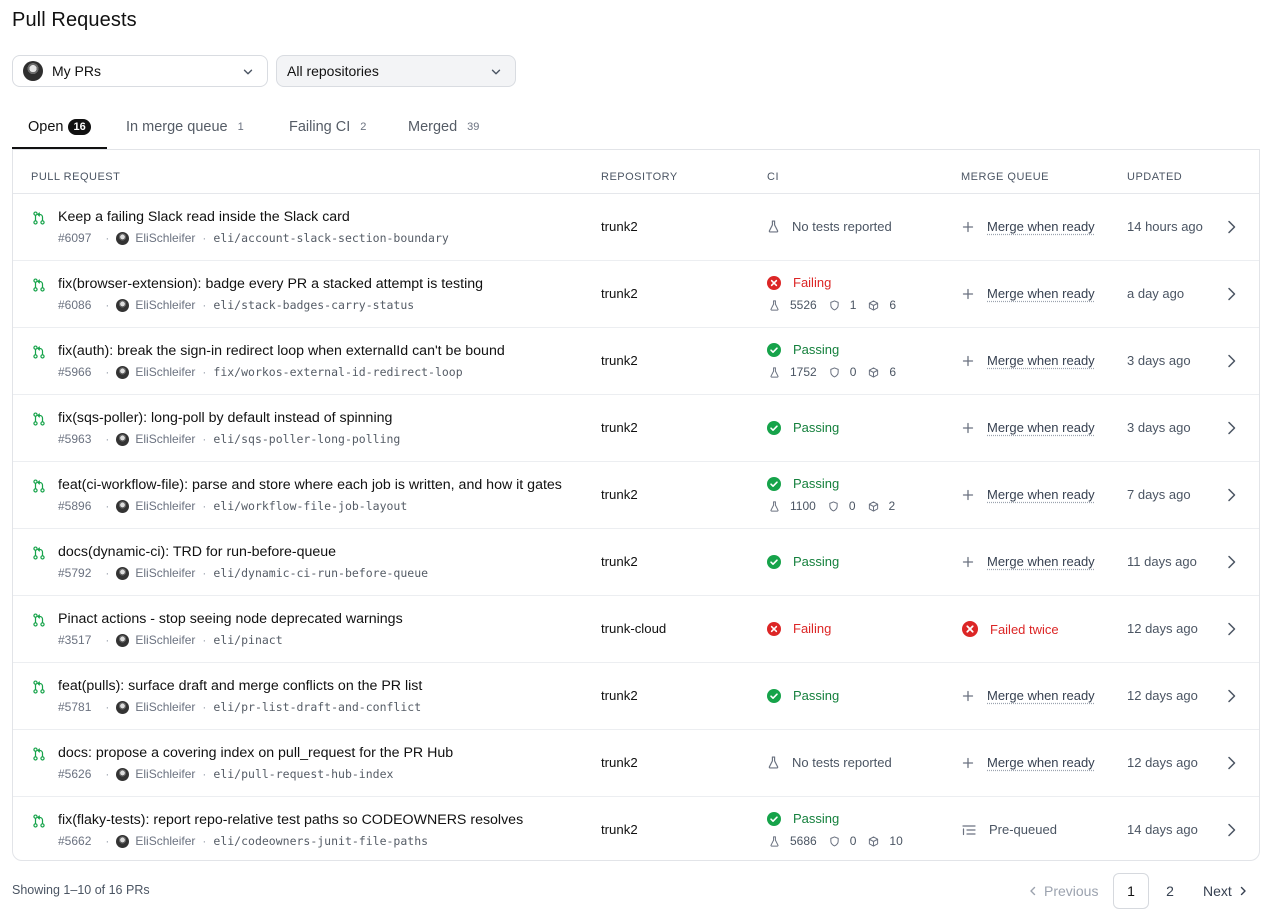 The width and height of the screenshot is (1272, 921). Describe the element at coordinates (1131, 891) in the screenshot. I see `page-1-button: 1` at that location.